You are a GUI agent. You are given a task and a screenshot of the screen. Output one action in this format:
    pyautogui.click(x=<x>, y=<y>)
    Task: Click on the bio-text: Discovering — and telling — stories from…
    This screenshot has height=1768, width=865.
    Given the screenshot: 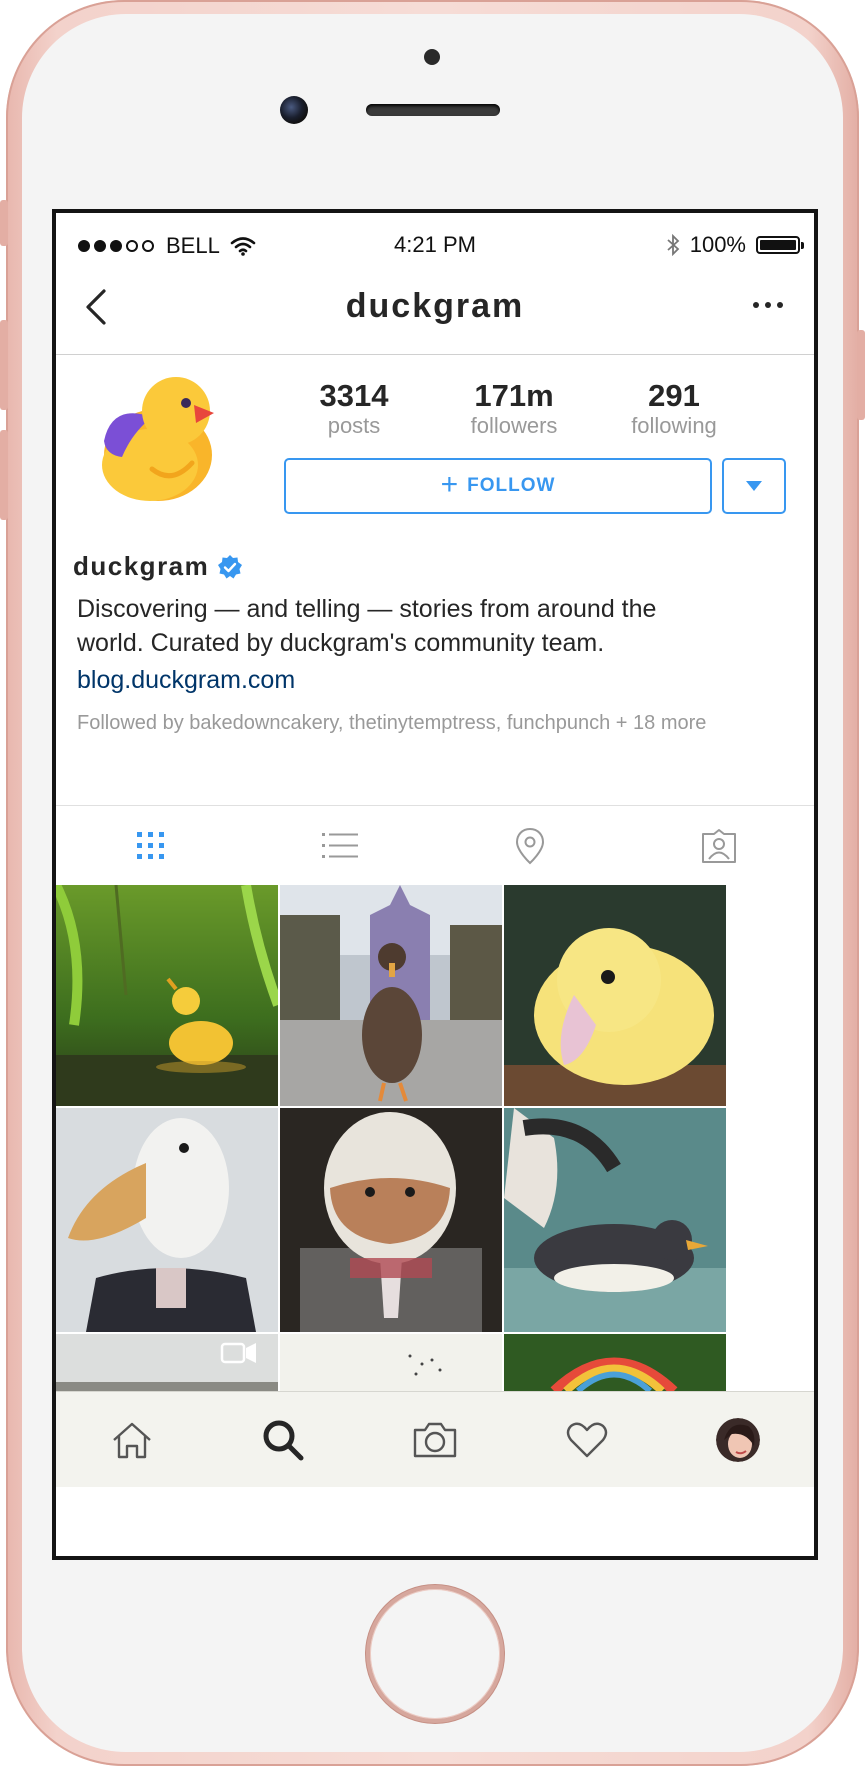 What is the action you would take?
    pyautogui.click(x=433, y=626)
    